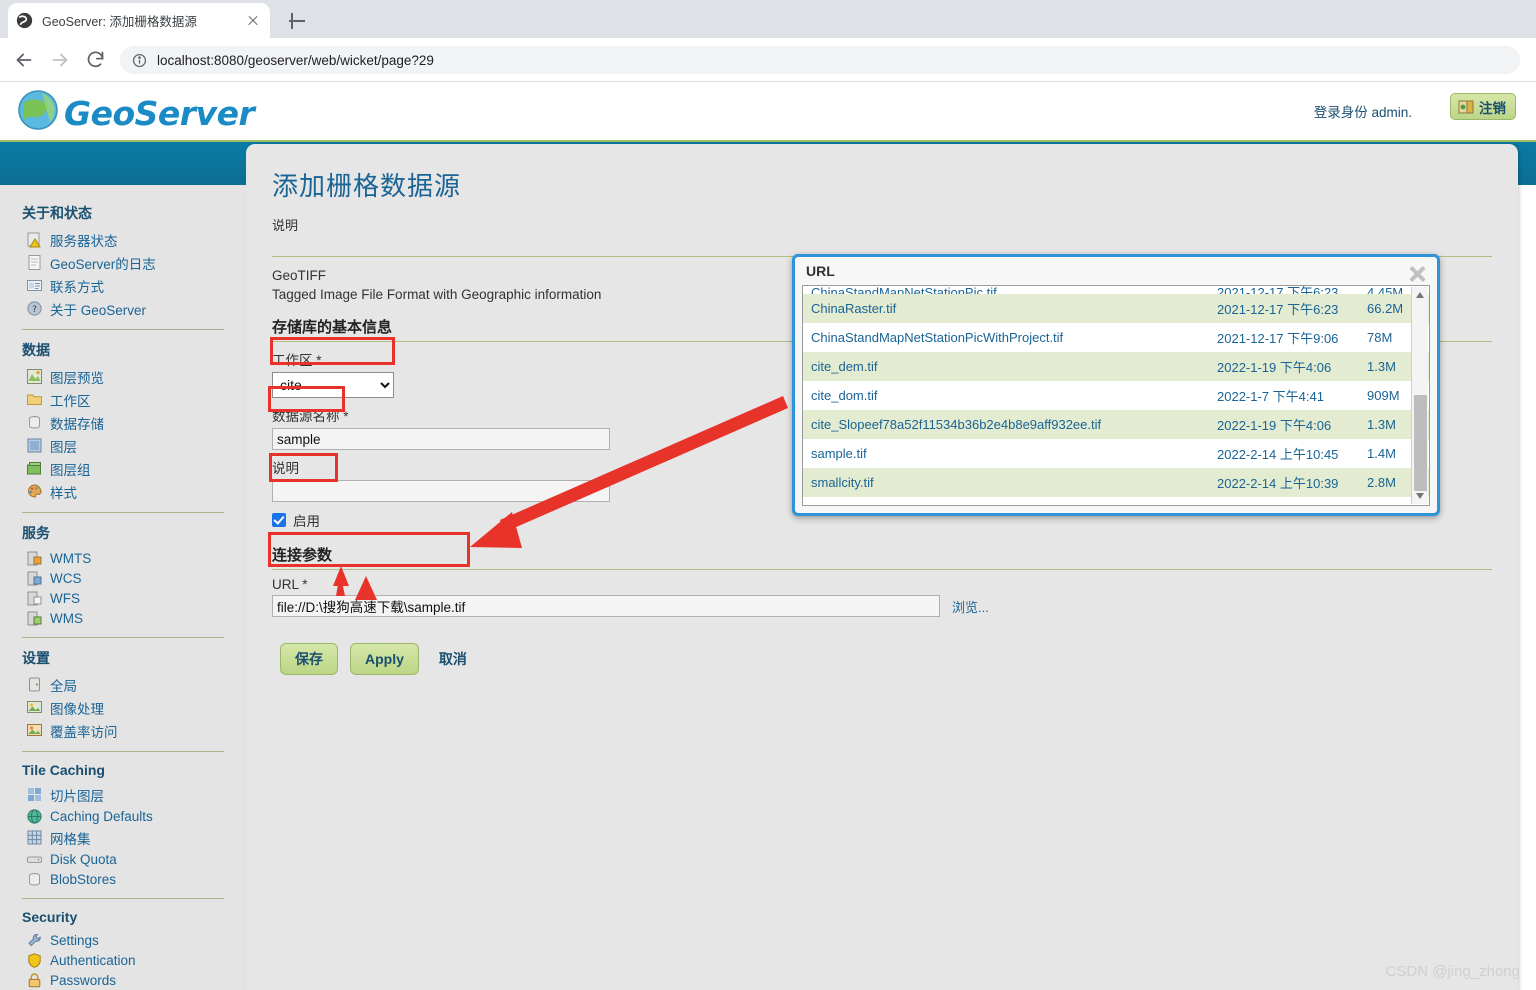  Describe the element at coordinates (123, 285) in the screenshot. I see `sidebar-item-contact: 联系方式` at that location.